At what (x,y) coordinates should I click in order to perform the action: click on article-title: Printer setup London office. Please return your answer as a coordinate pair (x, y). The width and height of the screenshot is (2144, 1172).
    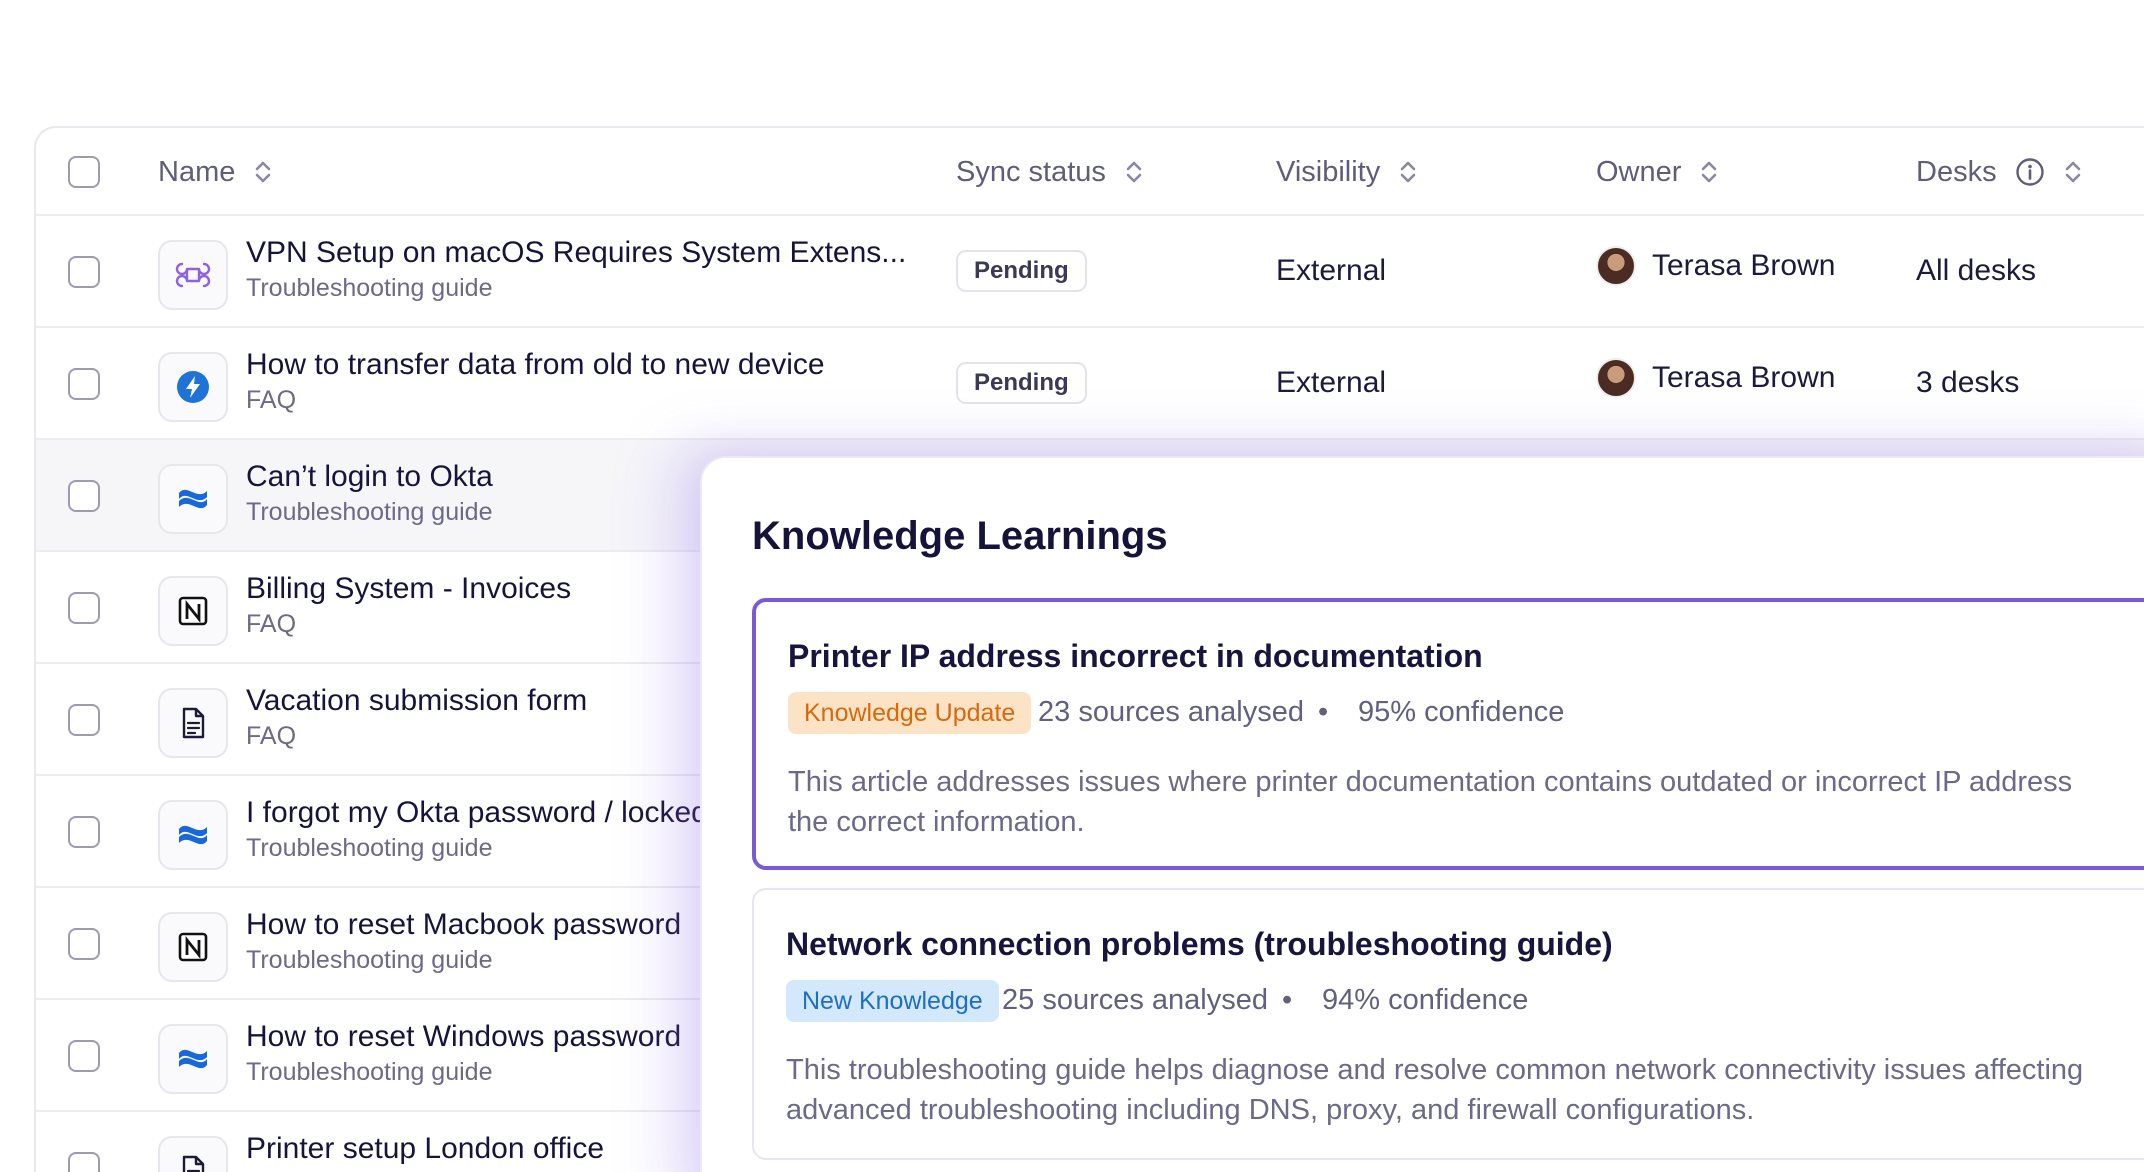
    Looking at the image, I should click on (425, 1149).